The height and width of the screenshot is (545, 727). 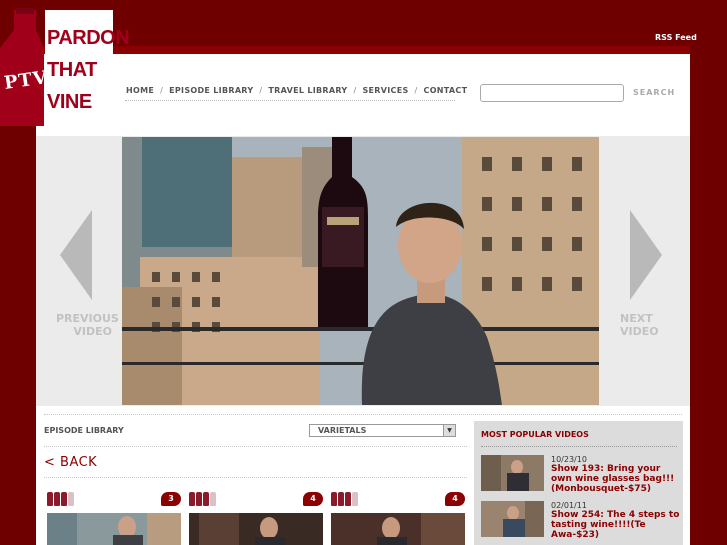 What do you see at coordinates (569, 459) in the screenshot?
I see `popular-video-date: 10/23/10` at bounding box center [569, 459].